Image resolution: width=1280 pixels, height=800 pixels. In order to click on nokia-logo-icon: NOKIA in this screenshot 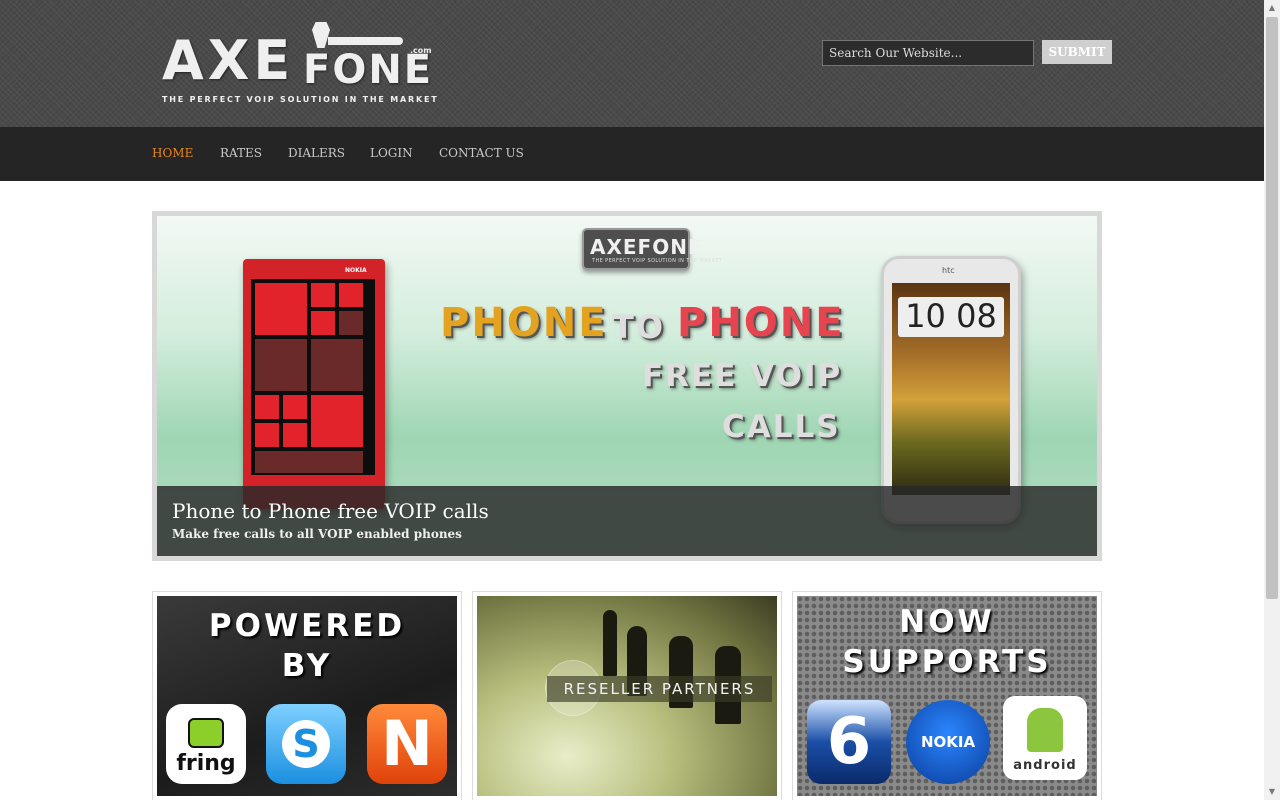, I will do `click(948, 742)`.